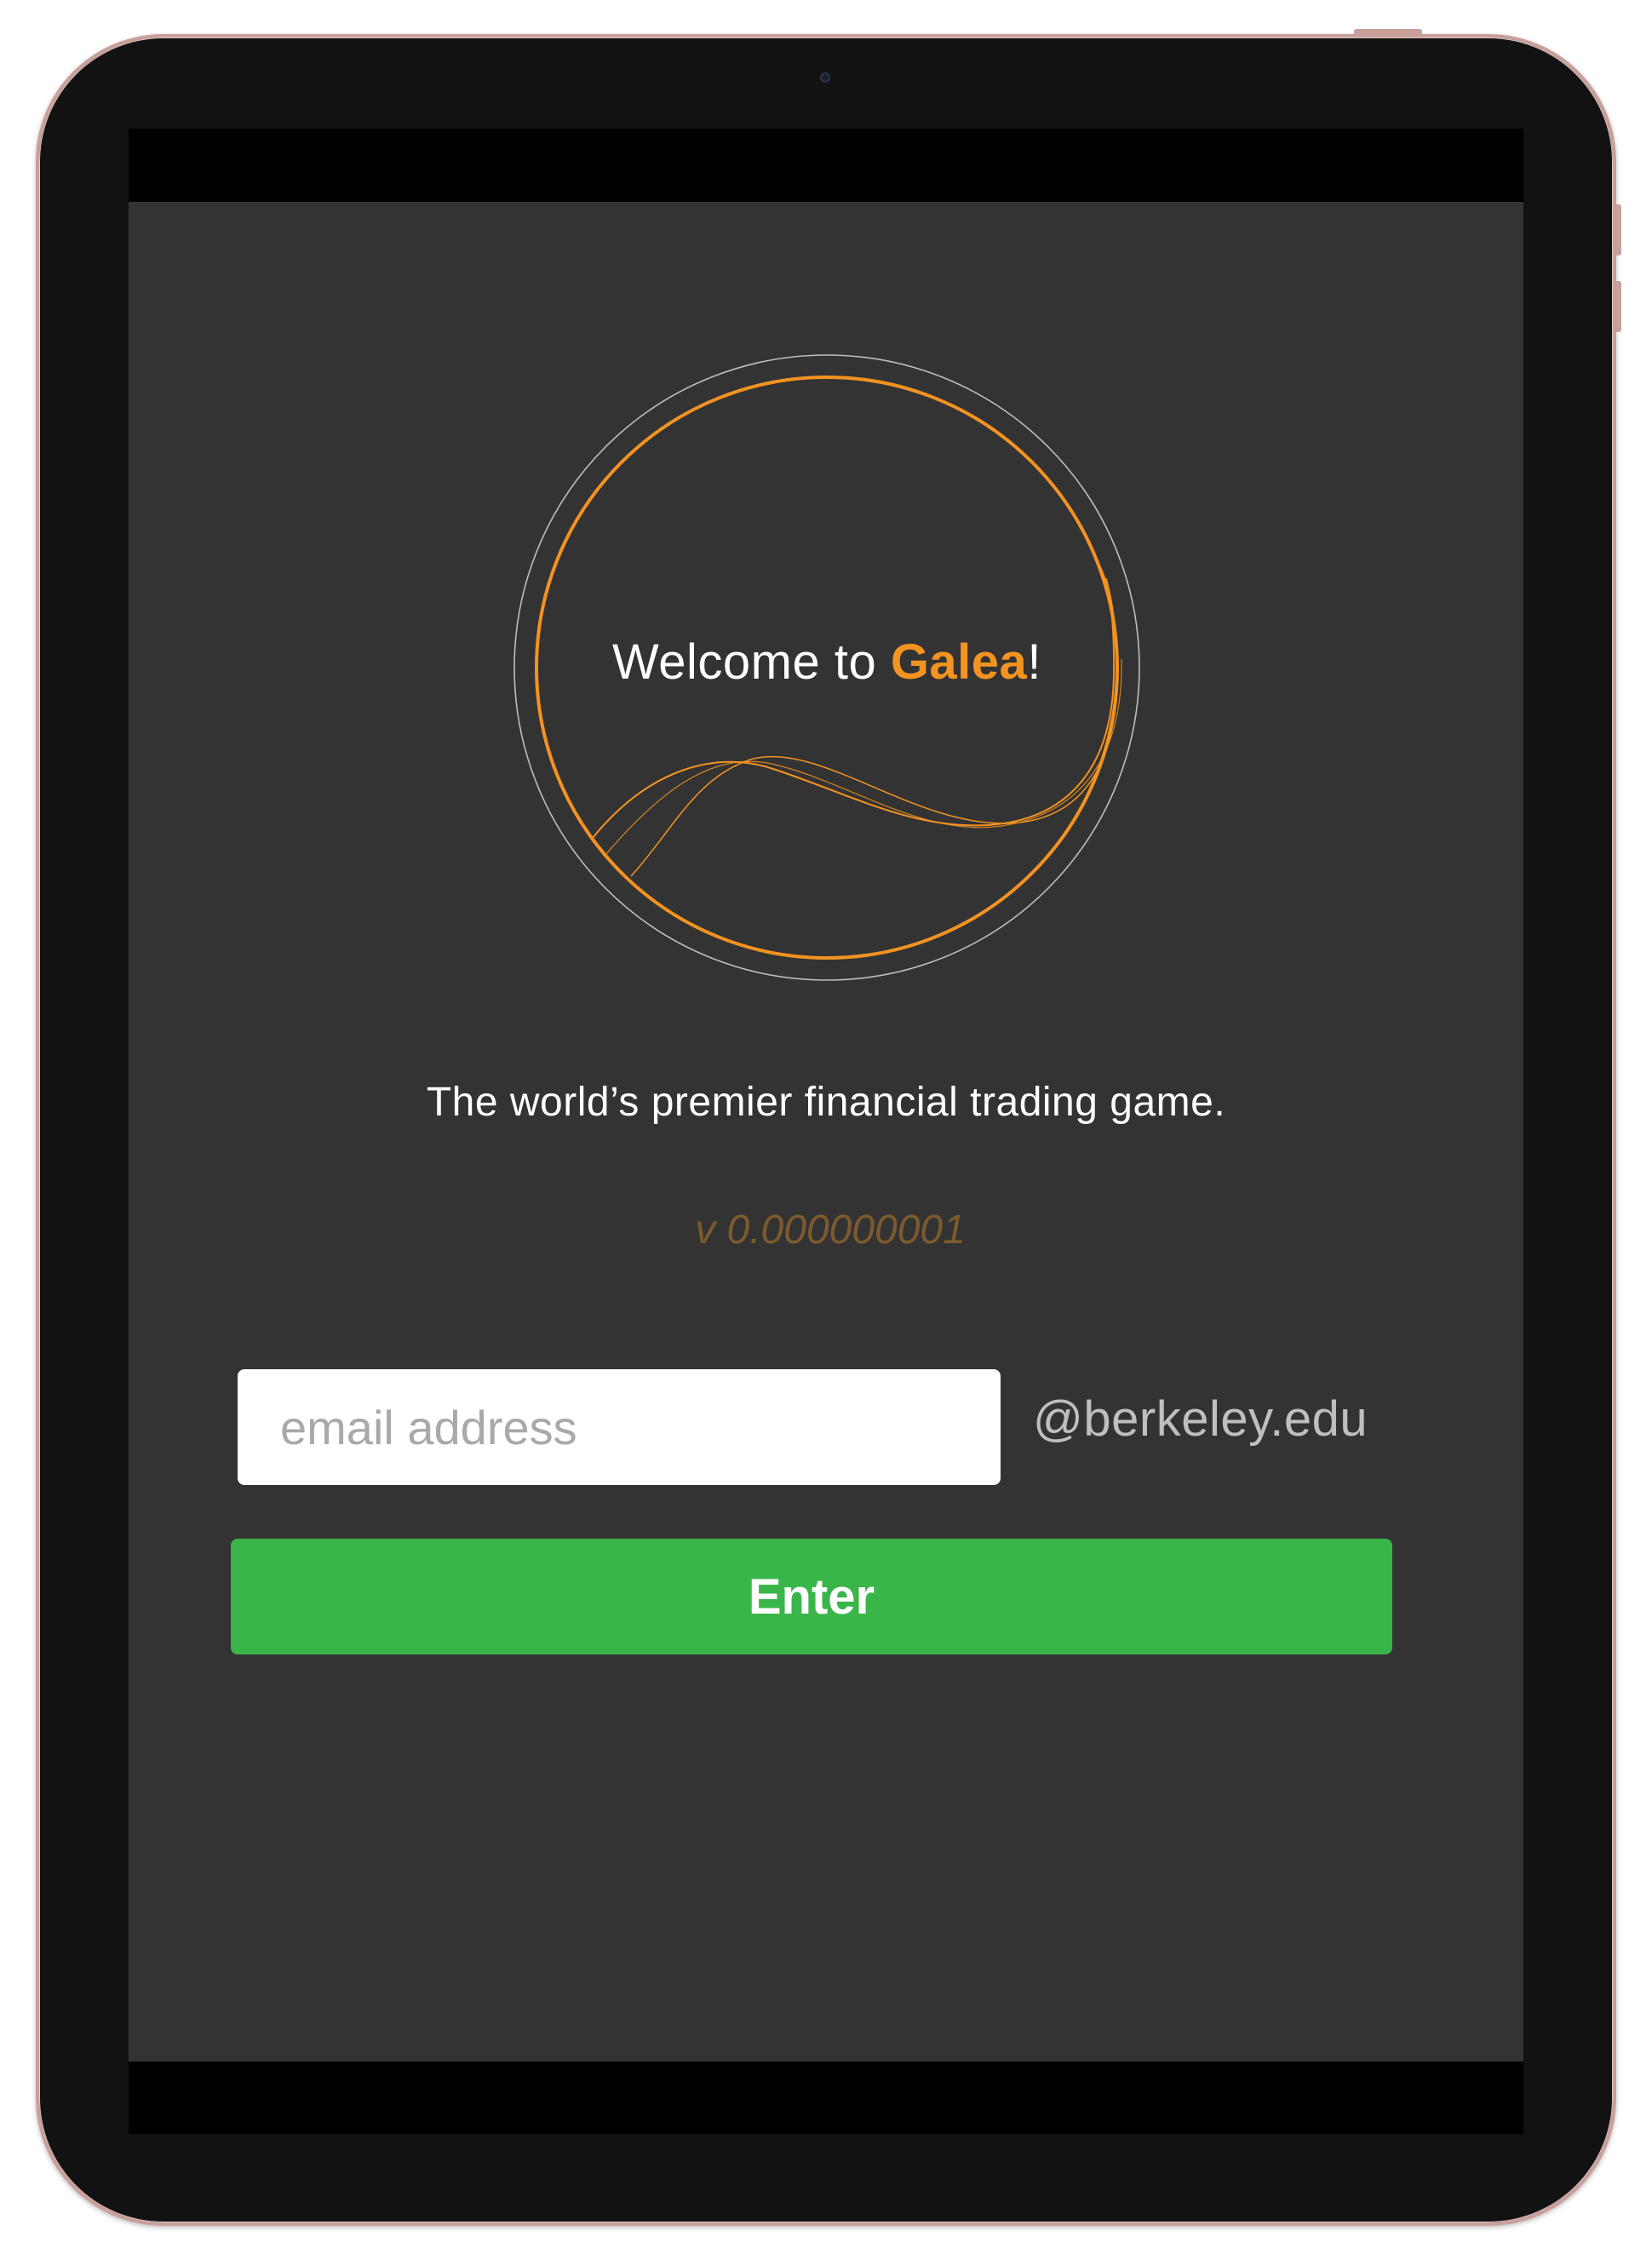 Image resolution: width=1652 pixels, height=2265 pixels. I want to click on brand-name: Galea, so click(959, 662).